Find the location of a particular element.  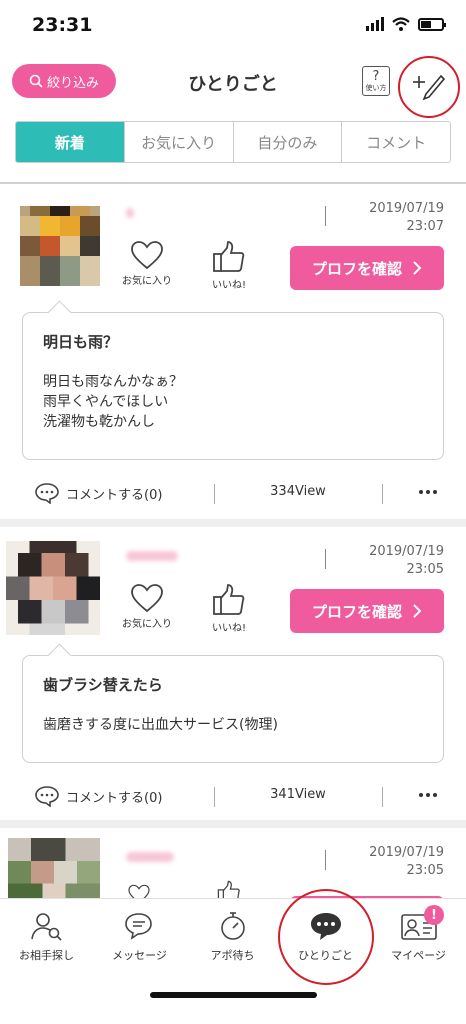

chat-bubbles-icon is located at coordinates (138, 926).